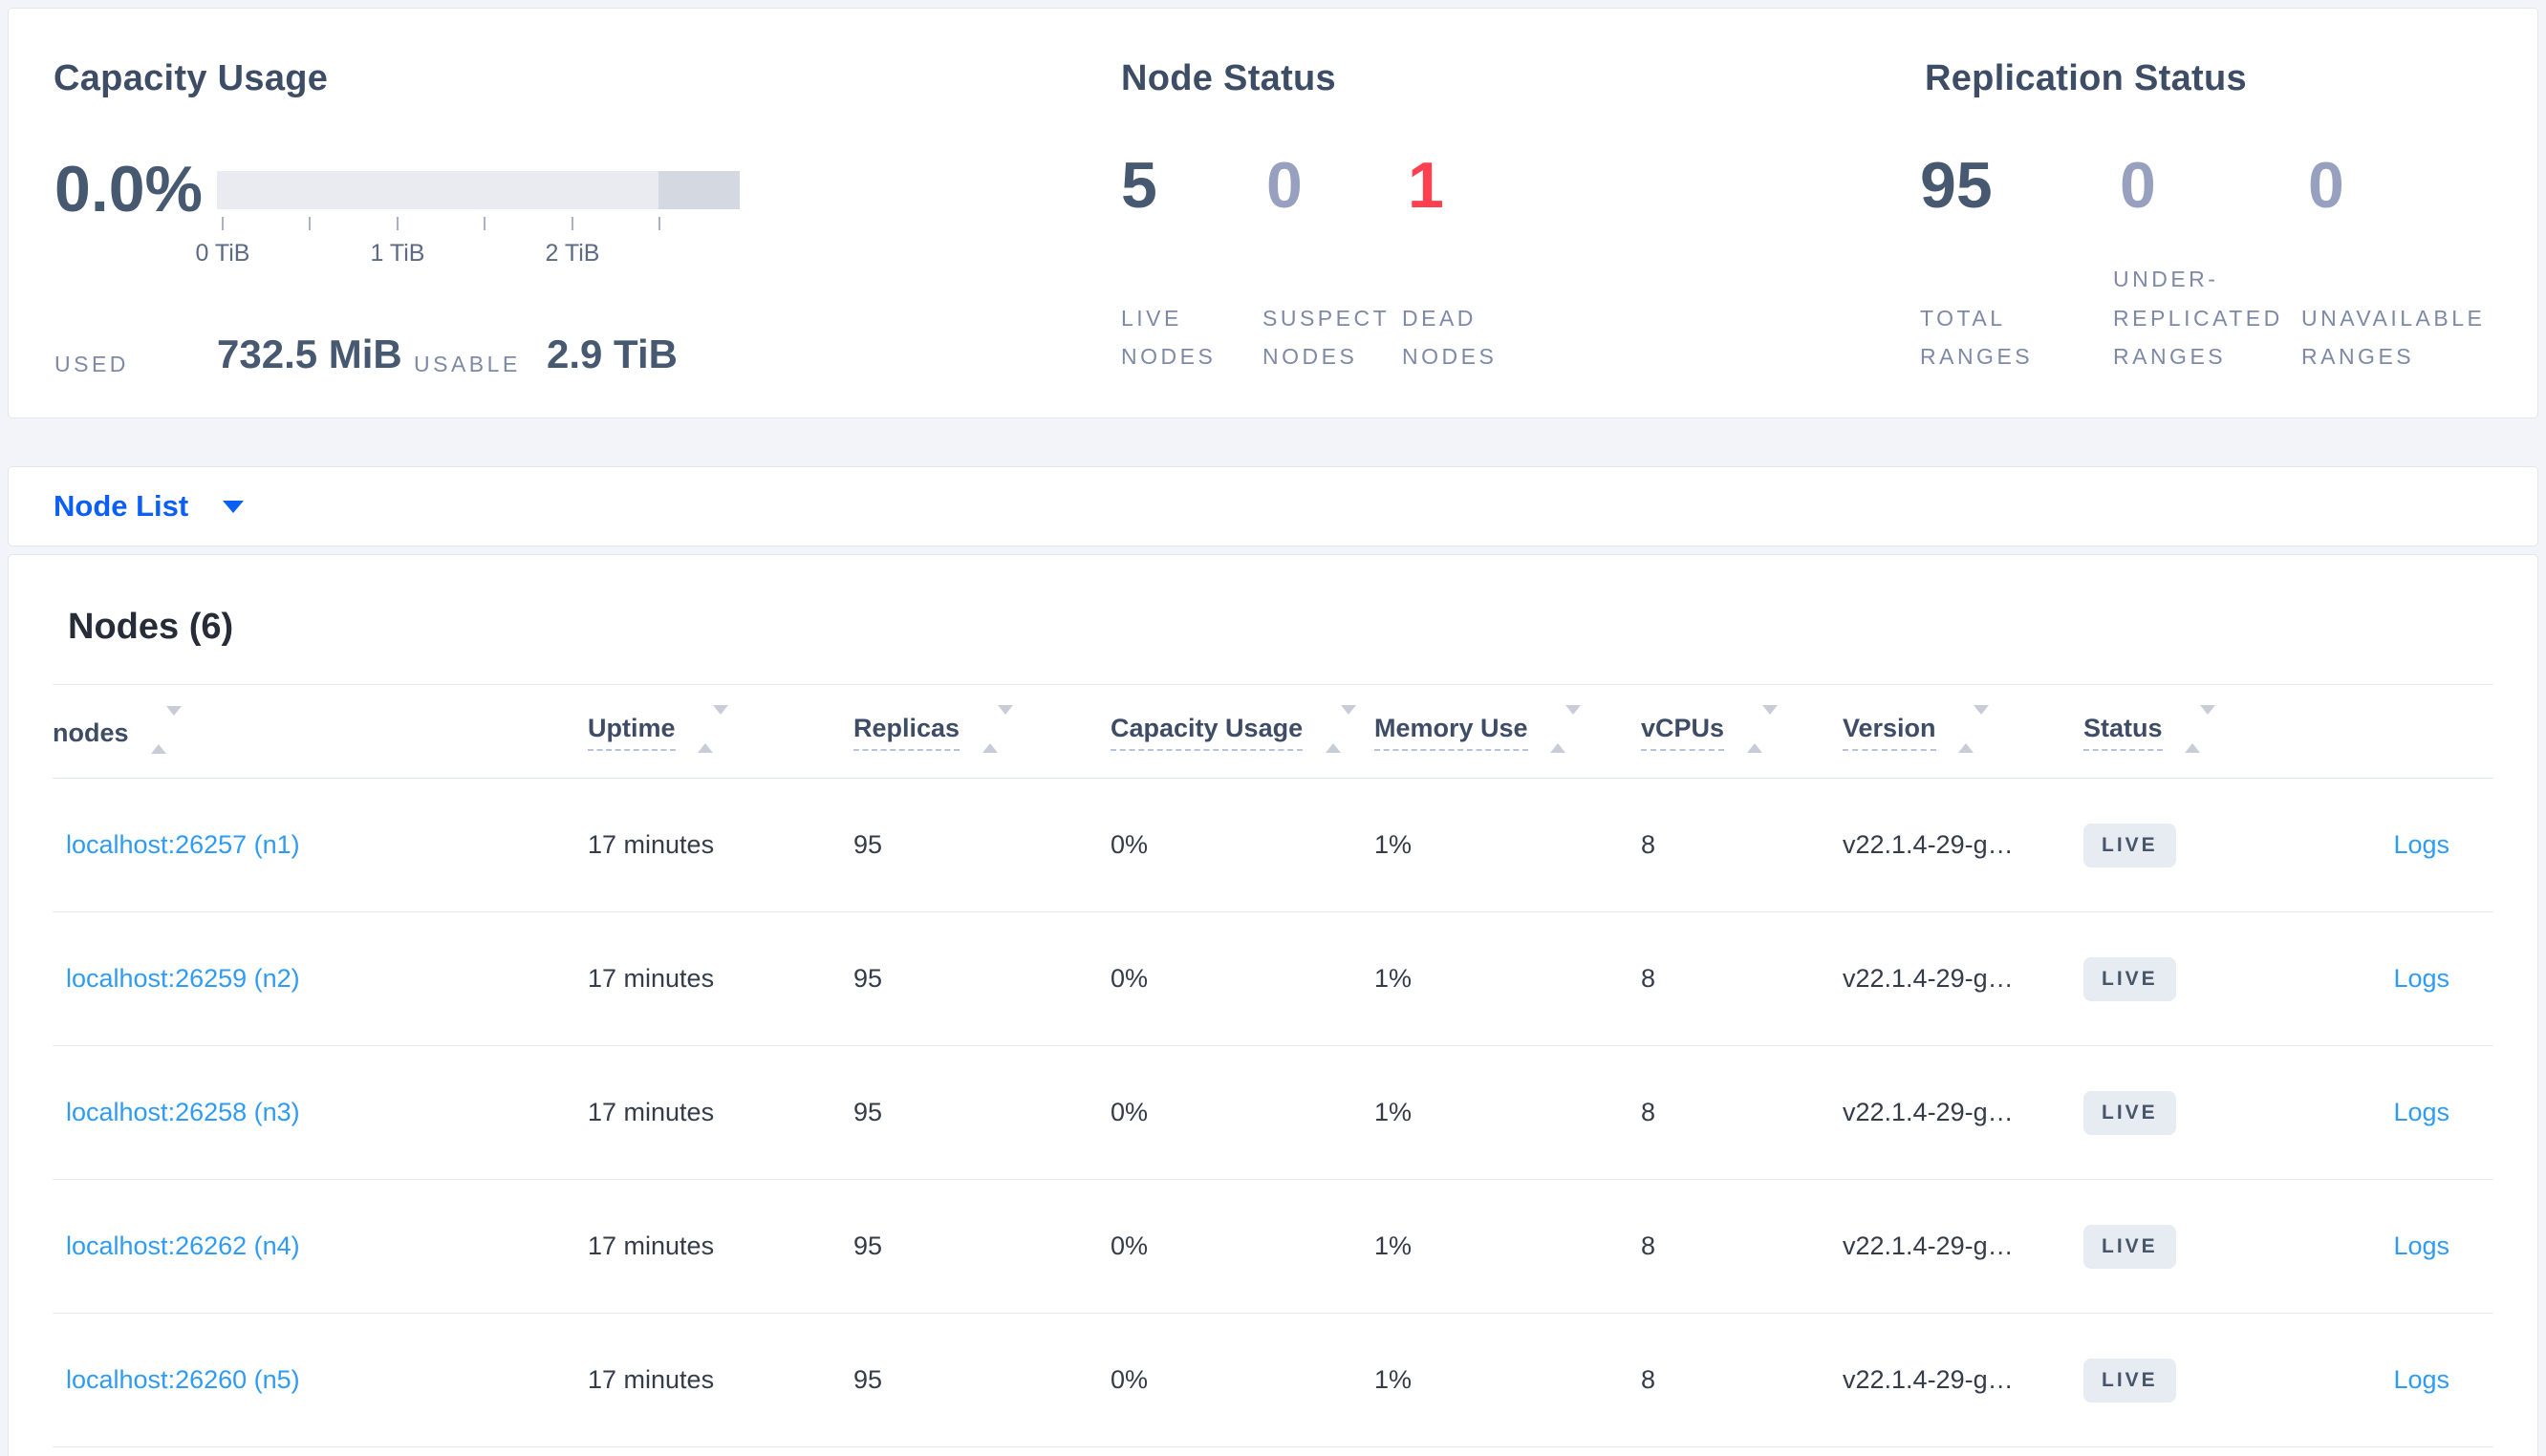 Image resolution: width=2546 pixels, height=1456 pixels. Describe the element at coordinates (1228, 78) in the screenshot. I see `node-status-title: Node Status` at that location.